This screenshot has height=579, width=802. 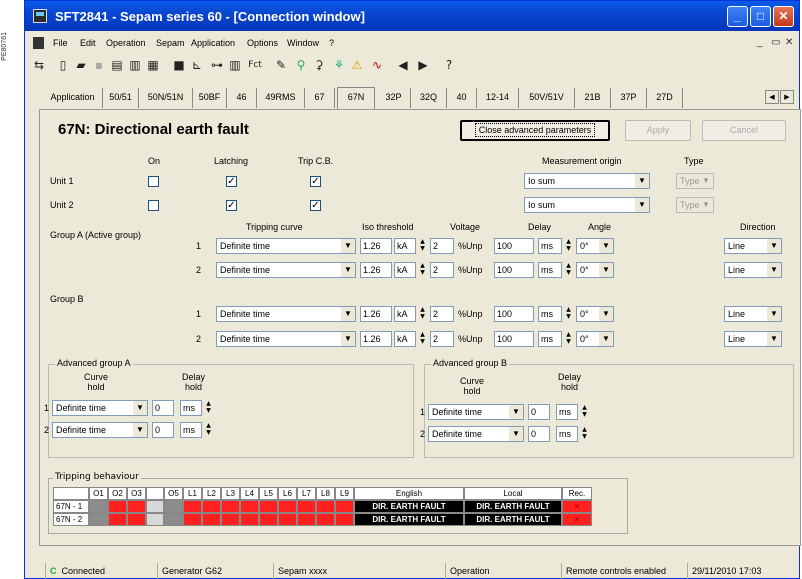 What do you see at coordinates (695, 205) in the screenshot?
I see `unit2-type-select: Type2 ▼` at bounding box center [695, 205].